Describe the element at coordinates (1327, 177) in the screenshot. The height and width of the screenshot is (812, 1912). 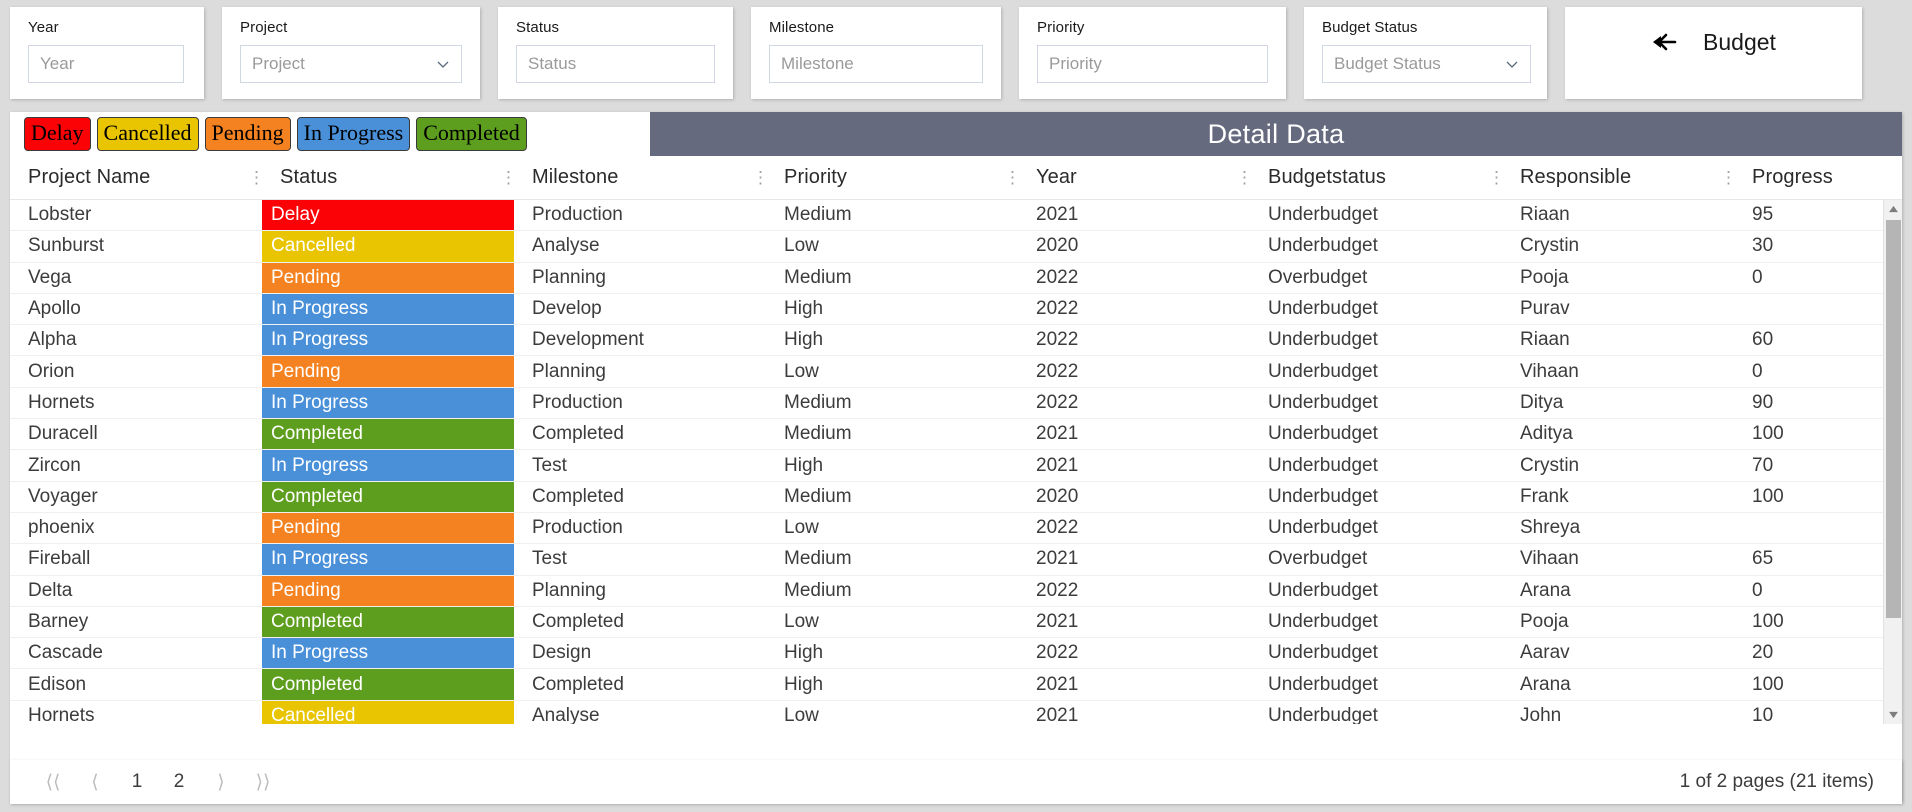
I see `column-header-label: Budgetstatus` at that location.